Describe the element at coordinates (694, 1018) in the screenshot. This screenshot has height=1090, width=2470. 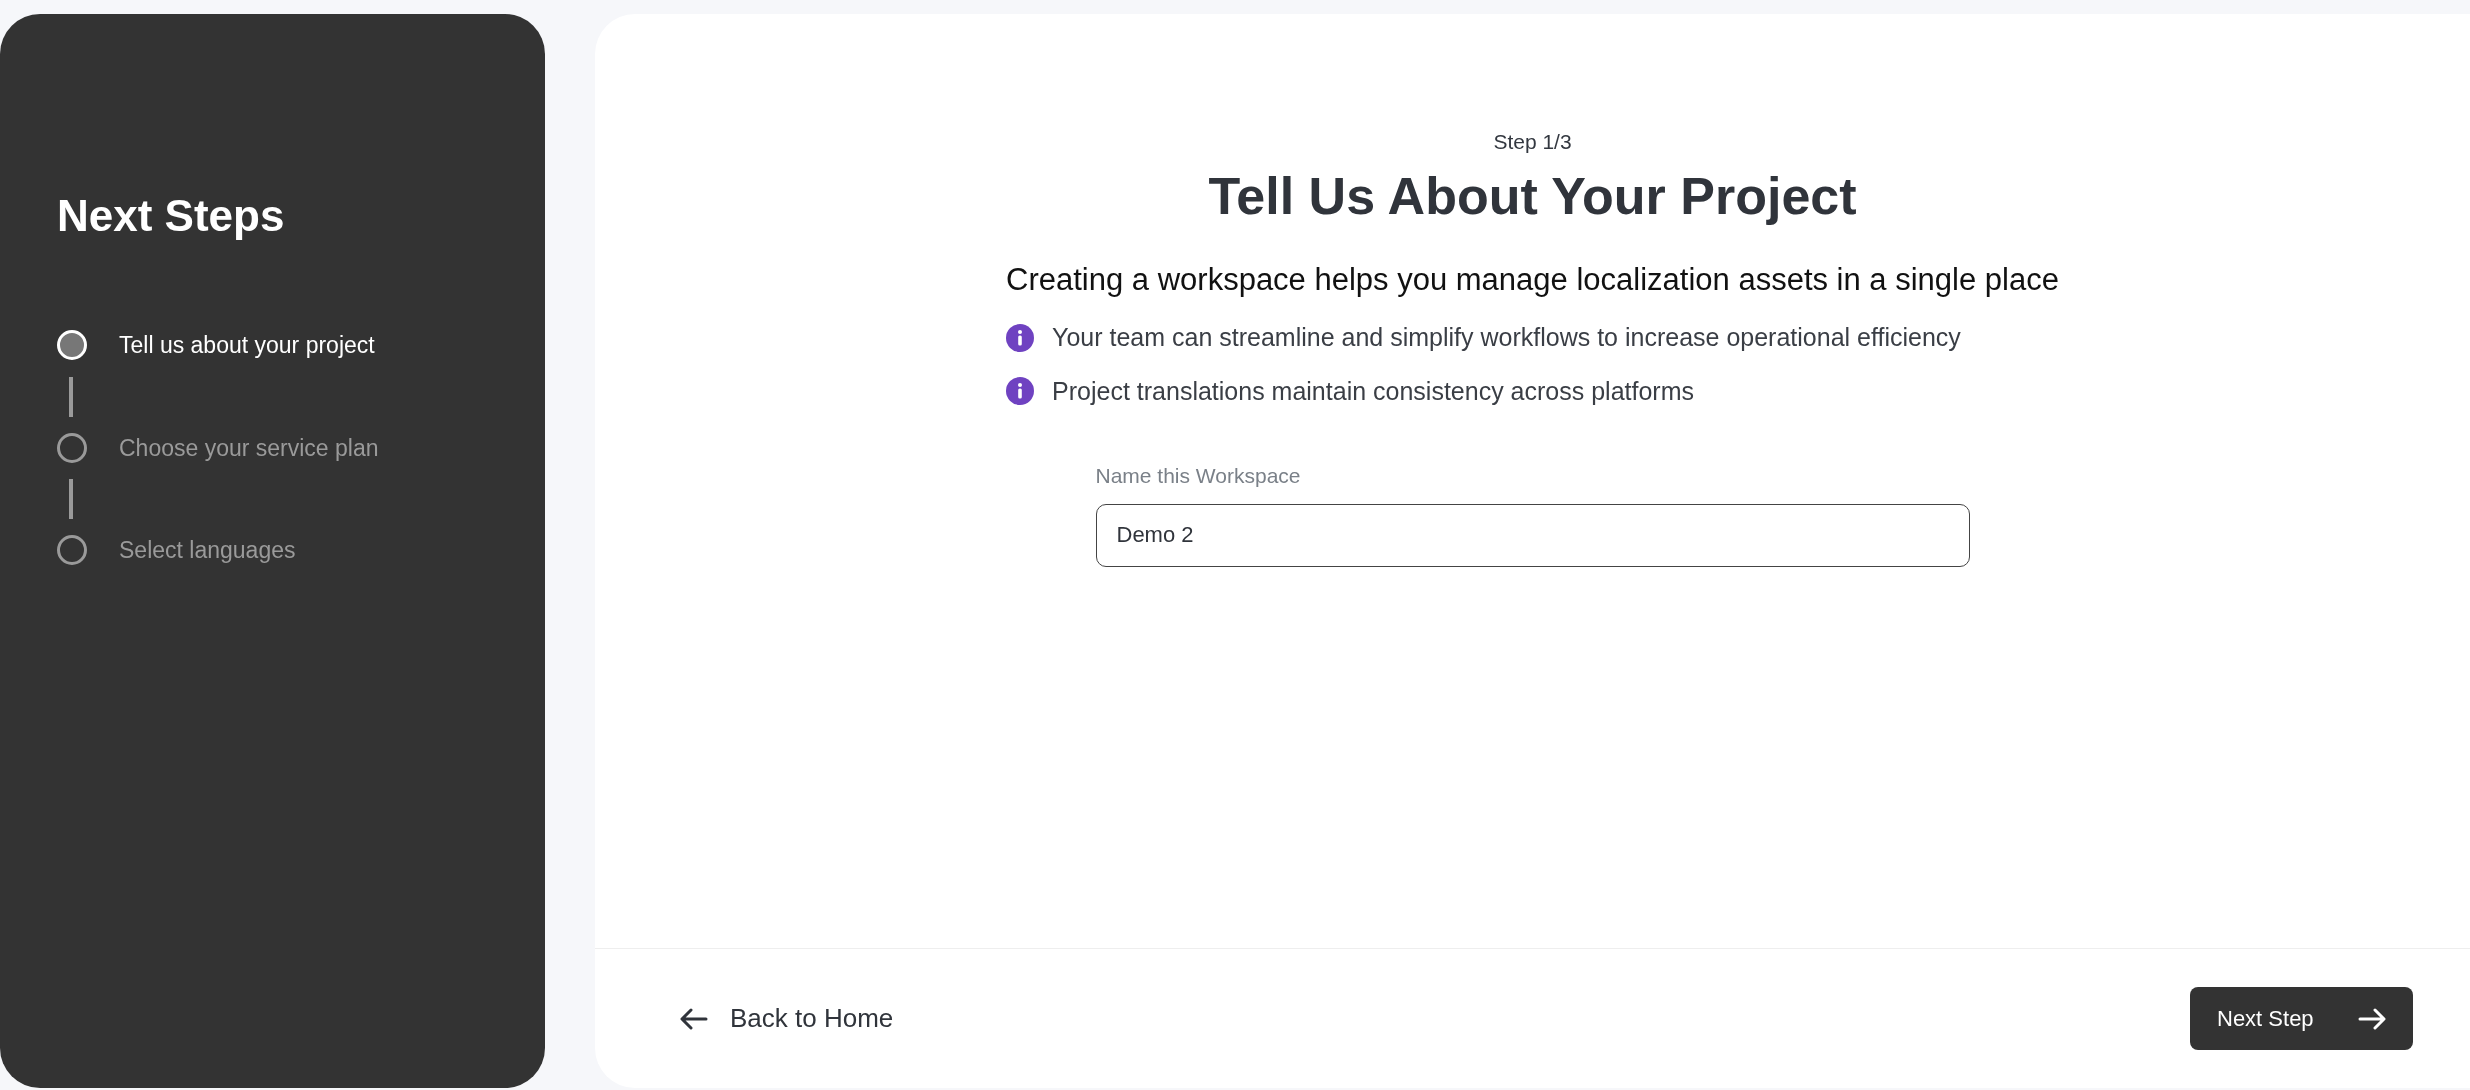
I see `arrow-left-icon` at that location.